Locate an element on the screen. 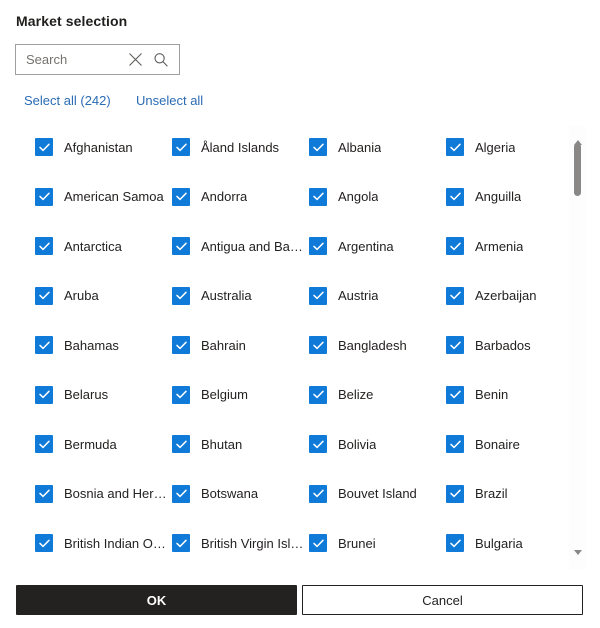 This screenshot has width=600, height=628. market-checkbox-item: Australia is located at coordinates (238, 296).